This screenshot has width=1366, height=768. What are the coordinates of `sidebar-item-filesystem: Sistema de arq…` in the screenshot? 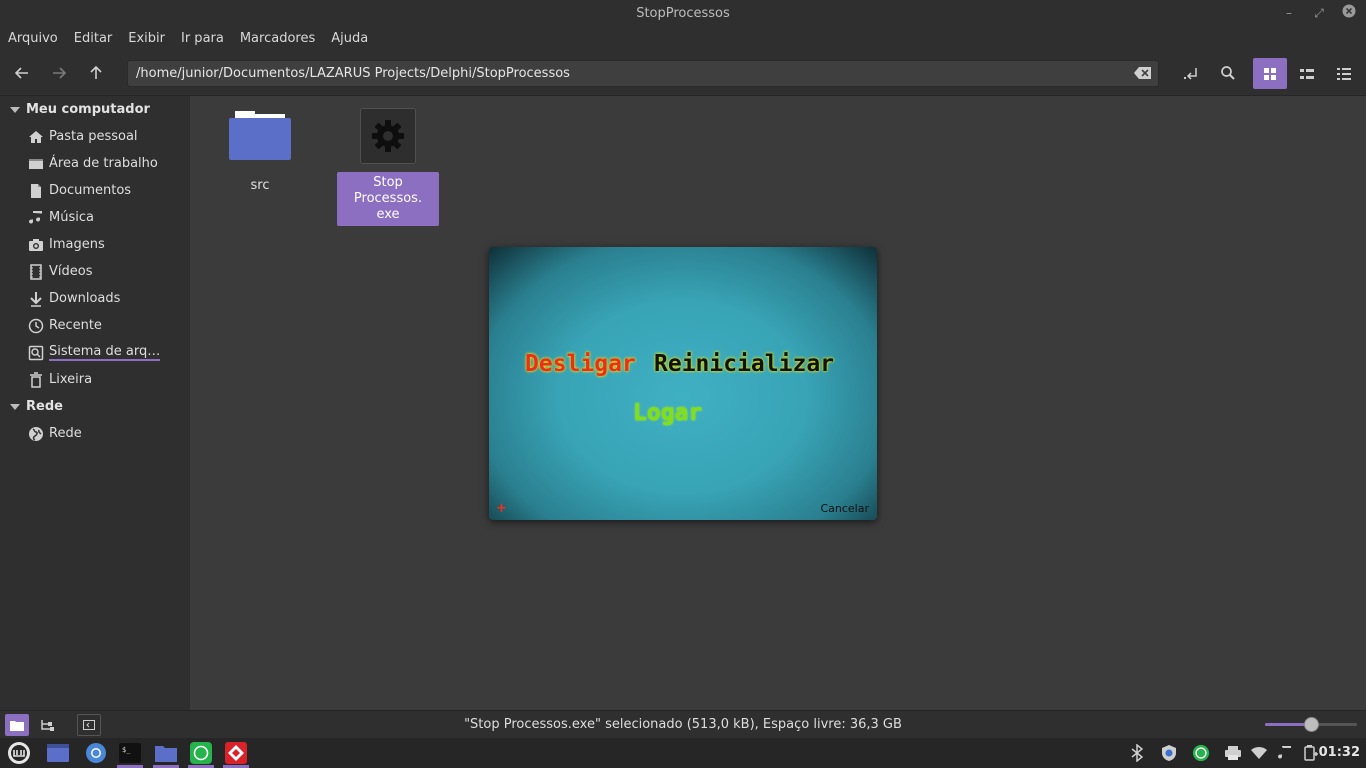 It's located at (95, 352).